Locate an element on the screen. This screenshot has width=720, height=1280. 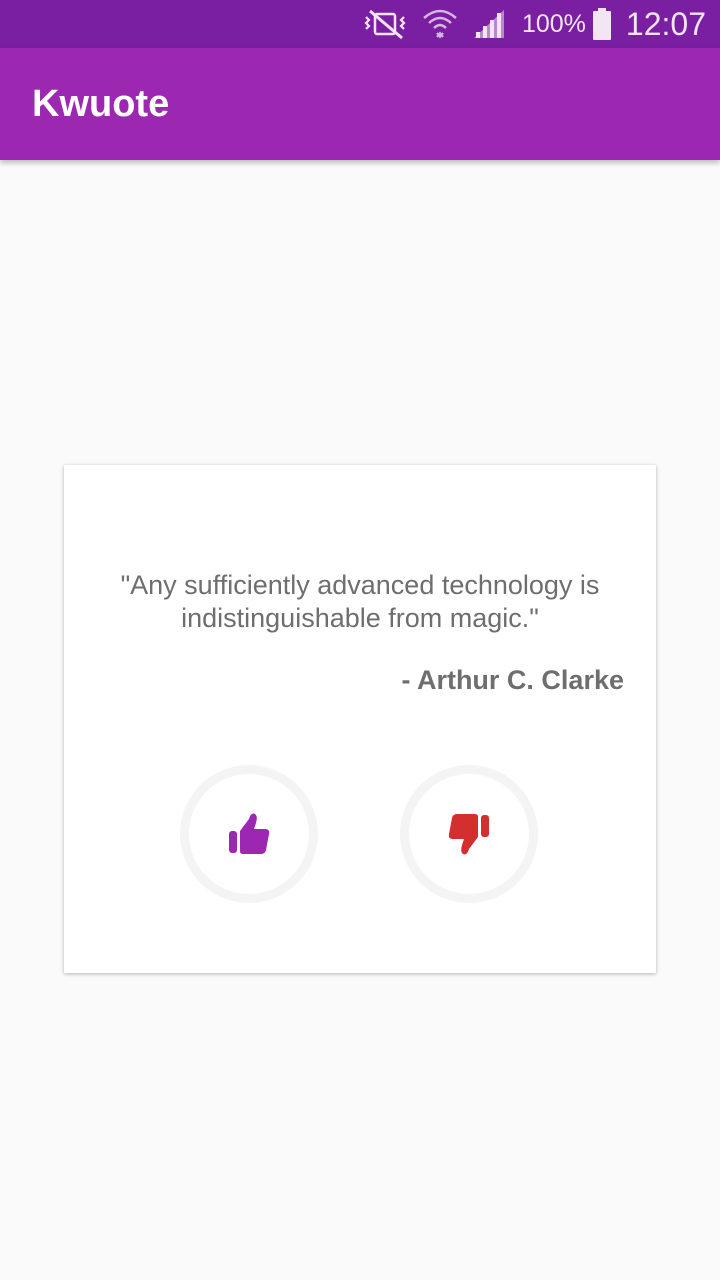
thumbs-up-icon is located at coordinates (249, 833).